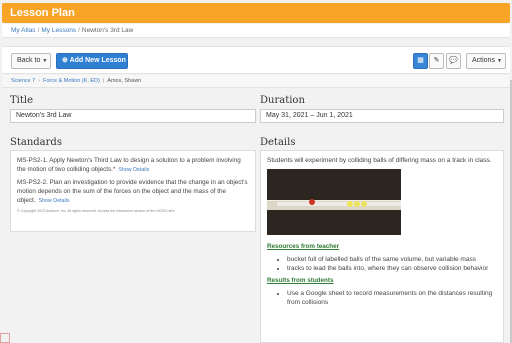 The width and height of the screenshot is (512, 343). I want to click on duration-label: Duration, so click(282, 100).